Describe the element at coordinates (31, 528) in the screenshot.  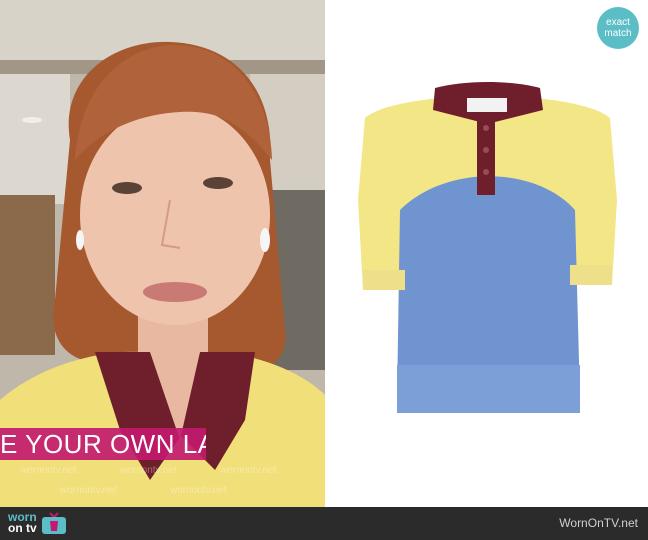
I see `logo-tv-text: tv` at that location.